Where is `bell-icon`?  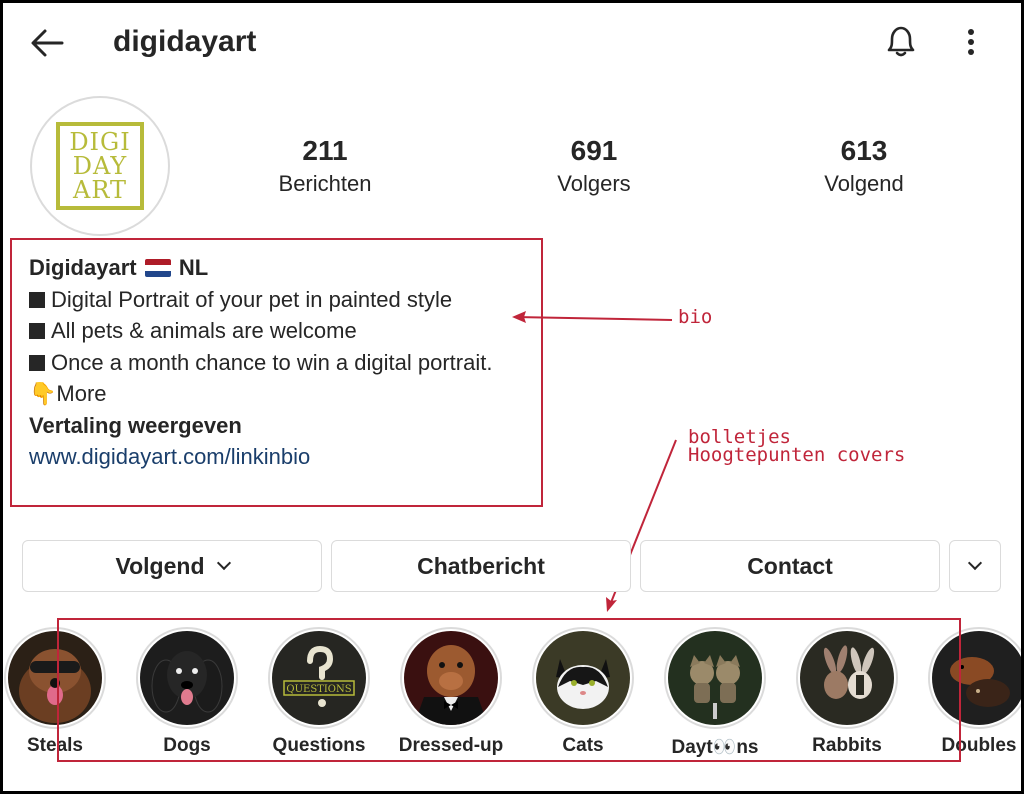 bell-icon is located at coordinates (901, 41).